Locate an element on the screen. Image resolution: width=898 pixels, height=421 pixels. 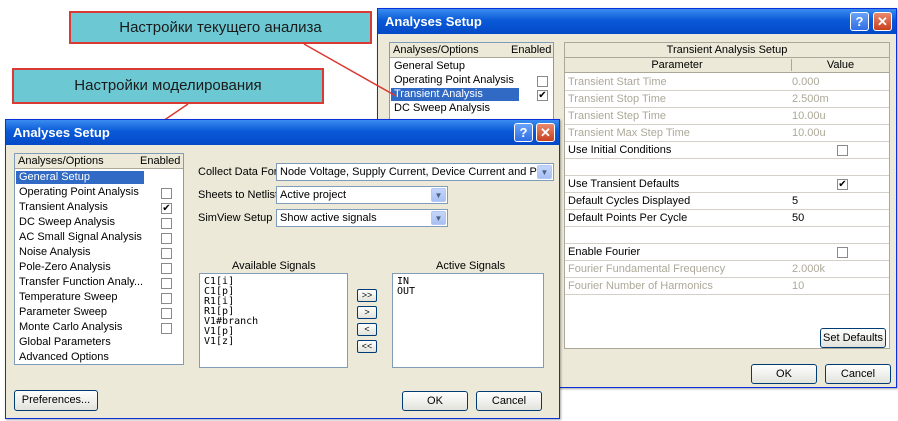
list-item-temperature-sweep: Temperature Sweep is located at coordinates (66, 297).